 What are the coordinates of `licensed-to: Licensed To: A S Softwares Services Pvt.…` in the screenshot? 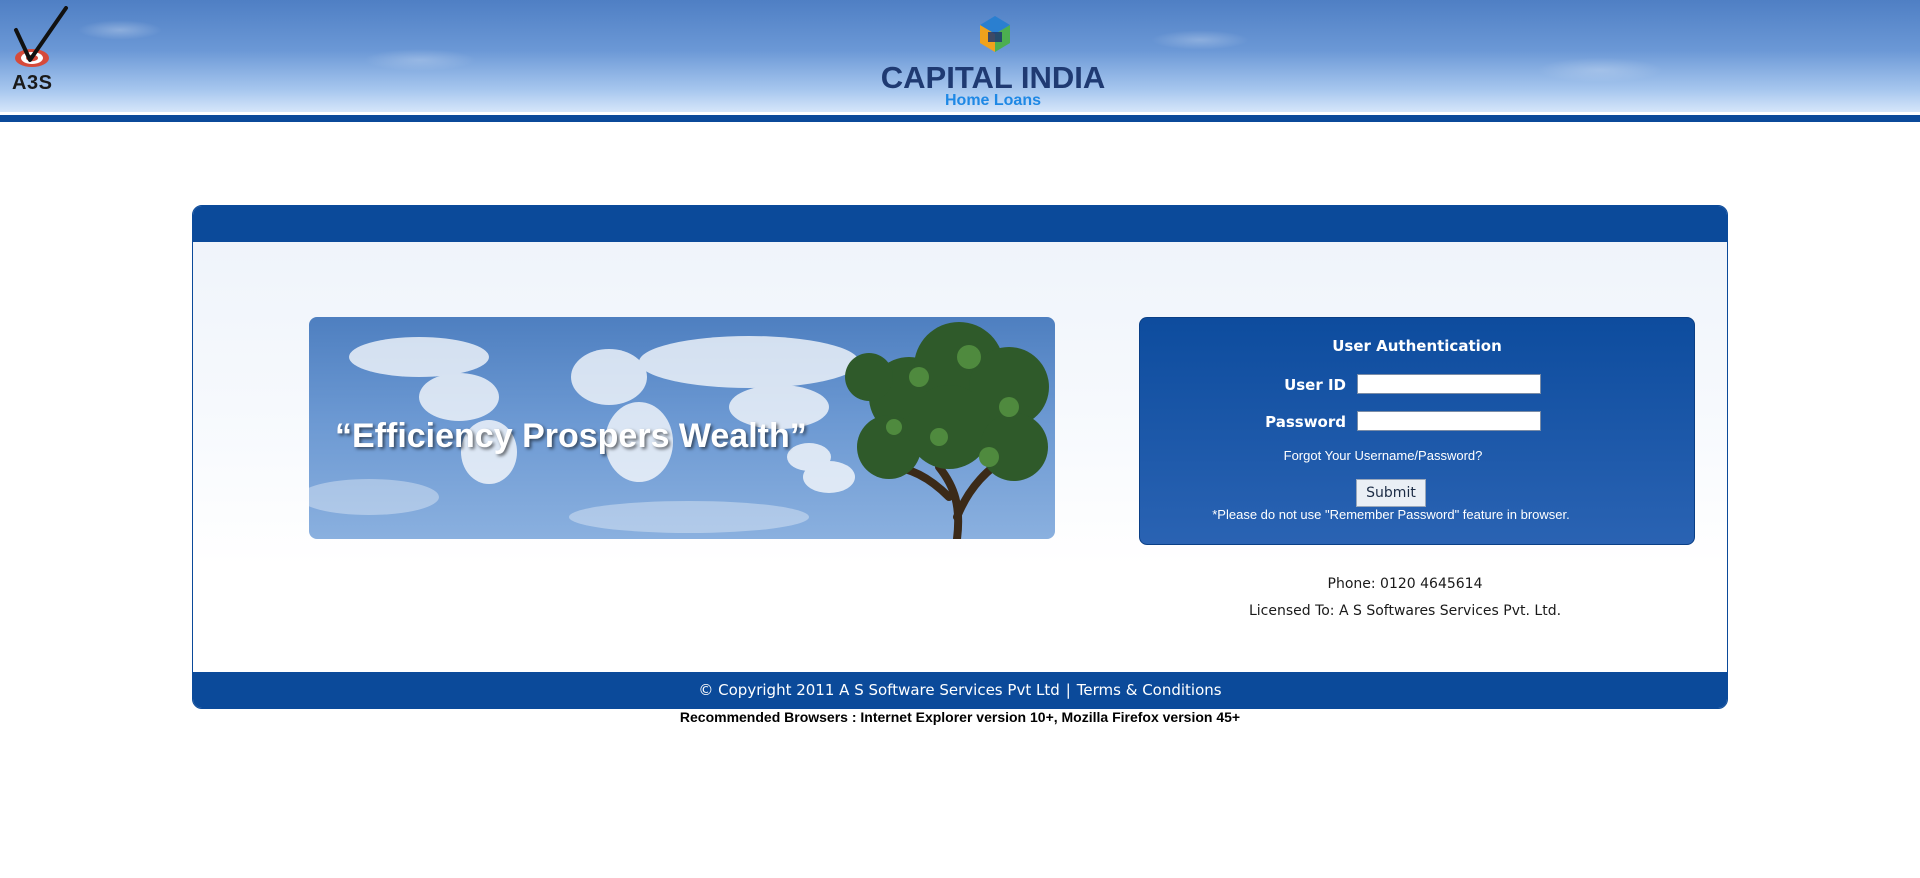 It's located at (1405, 611).